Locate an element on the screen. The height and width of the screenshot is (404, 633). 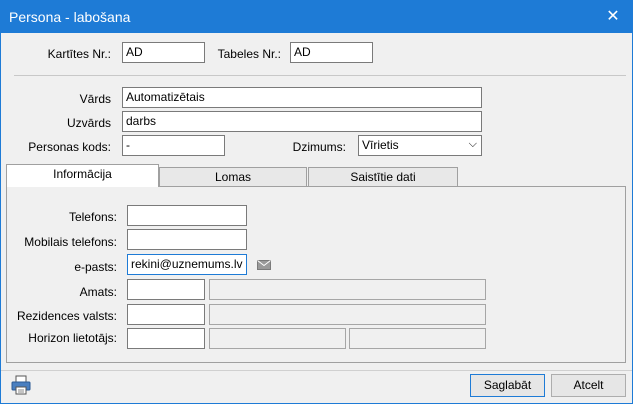
close-icon: ✕ is located at coordinates (613, 17).